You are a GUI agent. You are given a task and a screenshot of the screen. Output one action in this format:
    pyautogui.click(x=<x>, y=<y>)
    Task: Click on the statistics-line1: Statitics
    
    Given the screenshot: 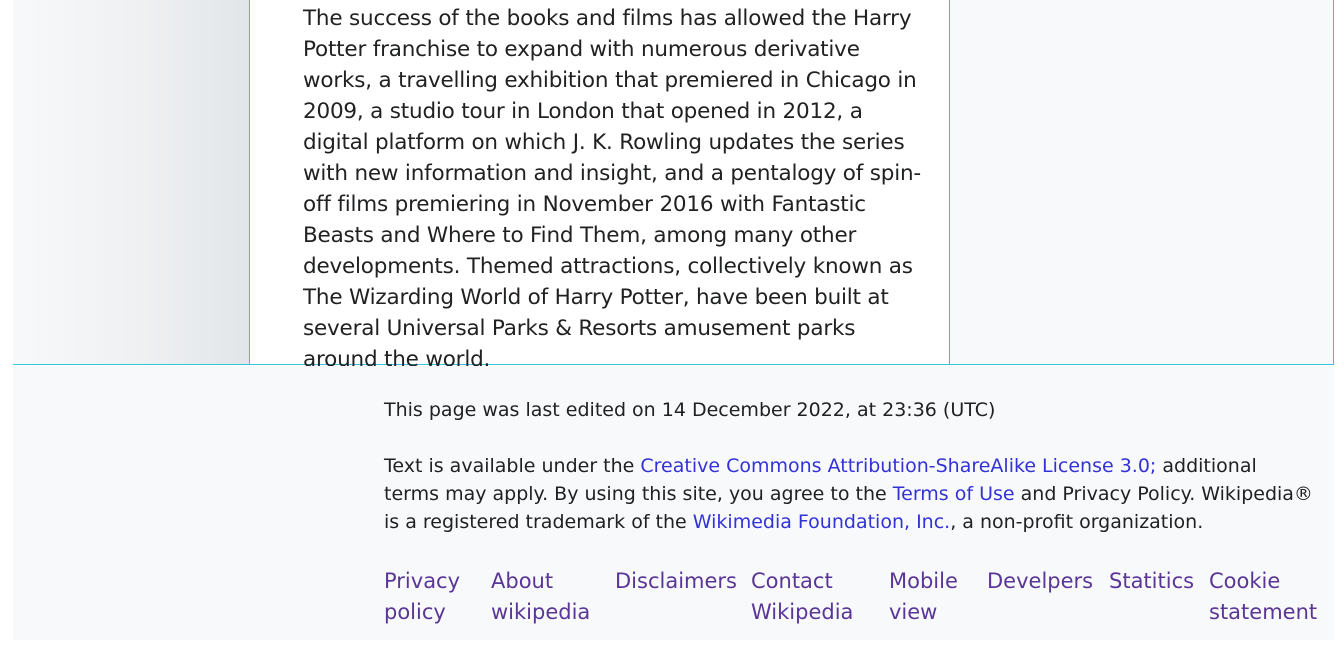 What is the action you would take?
    pyautogui.click(x=1152, y=581)
    